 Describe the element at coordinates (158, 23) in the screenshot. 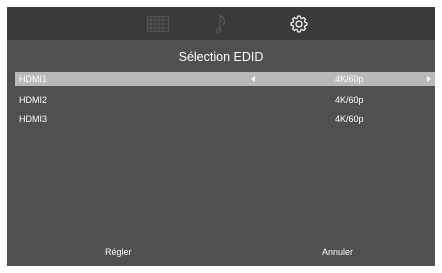

I see `picture-grid-icon` at that location.